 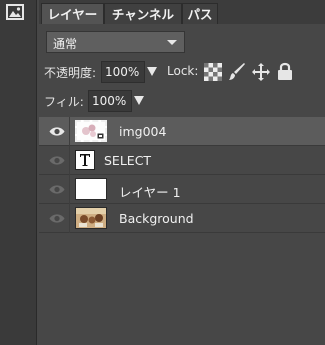 What do you see at coordinates (110, 101) in the screenshot?
I see `fill-input: 100%` at bounding box center [110, 101].